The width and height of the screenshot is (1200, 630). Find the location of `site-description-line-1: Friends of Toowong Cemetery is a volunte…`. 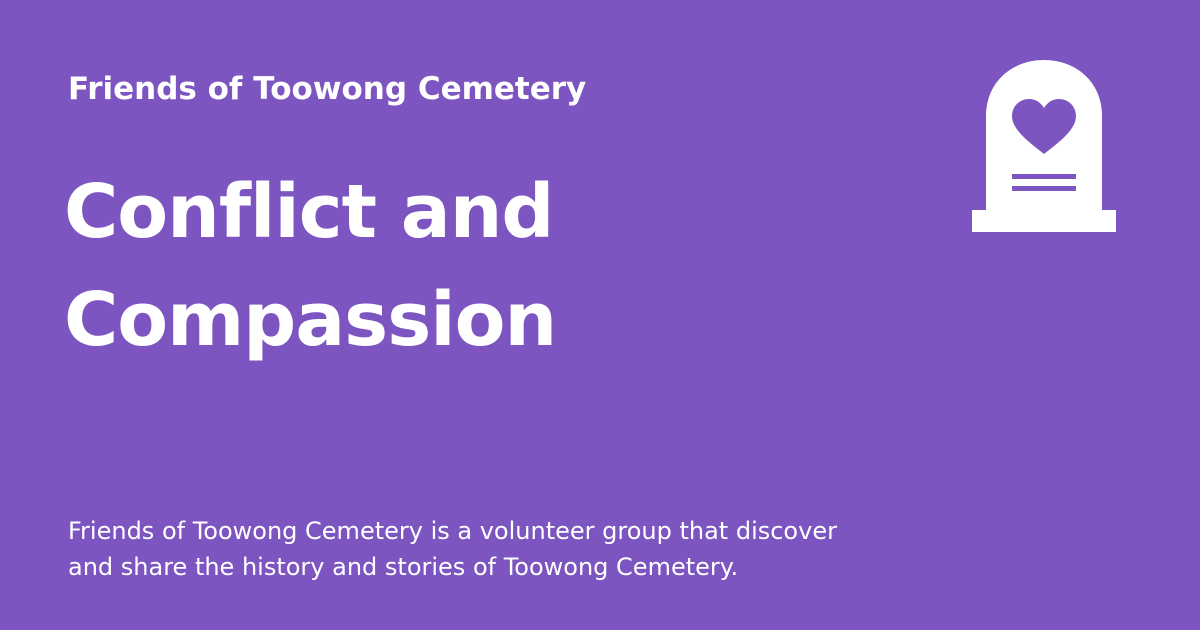

site-description-line-1: Friends of Toowong Cemetery is a volunte… is located at coordinates (452, 531).